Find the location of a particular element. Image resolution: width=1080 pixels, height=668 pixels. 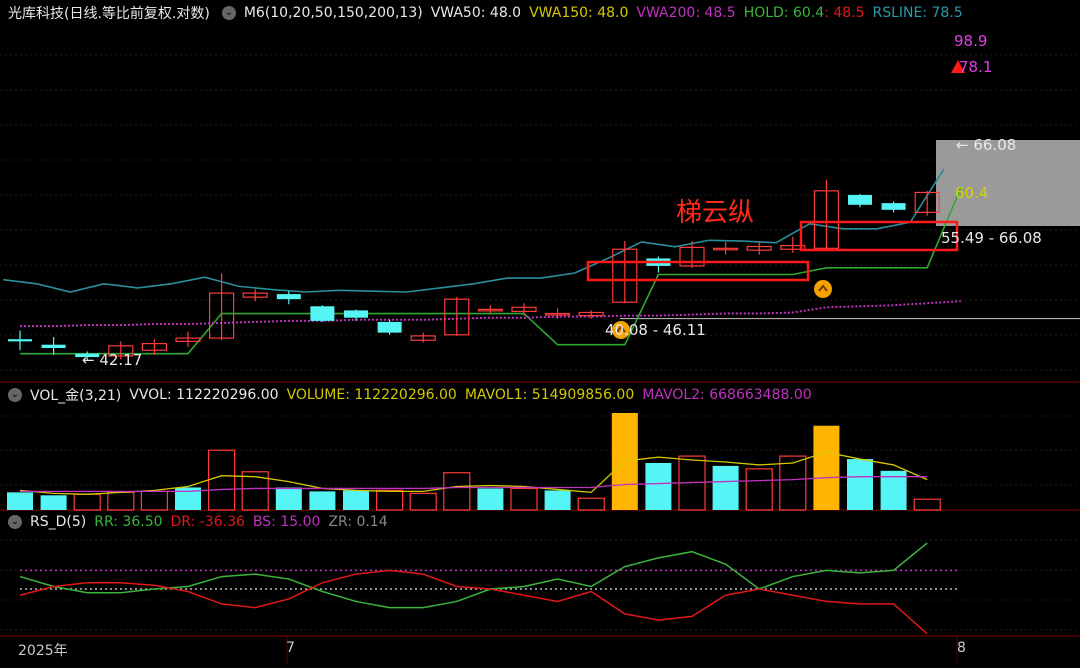

x-label-8: 8 is located at coordinates (961, 648).